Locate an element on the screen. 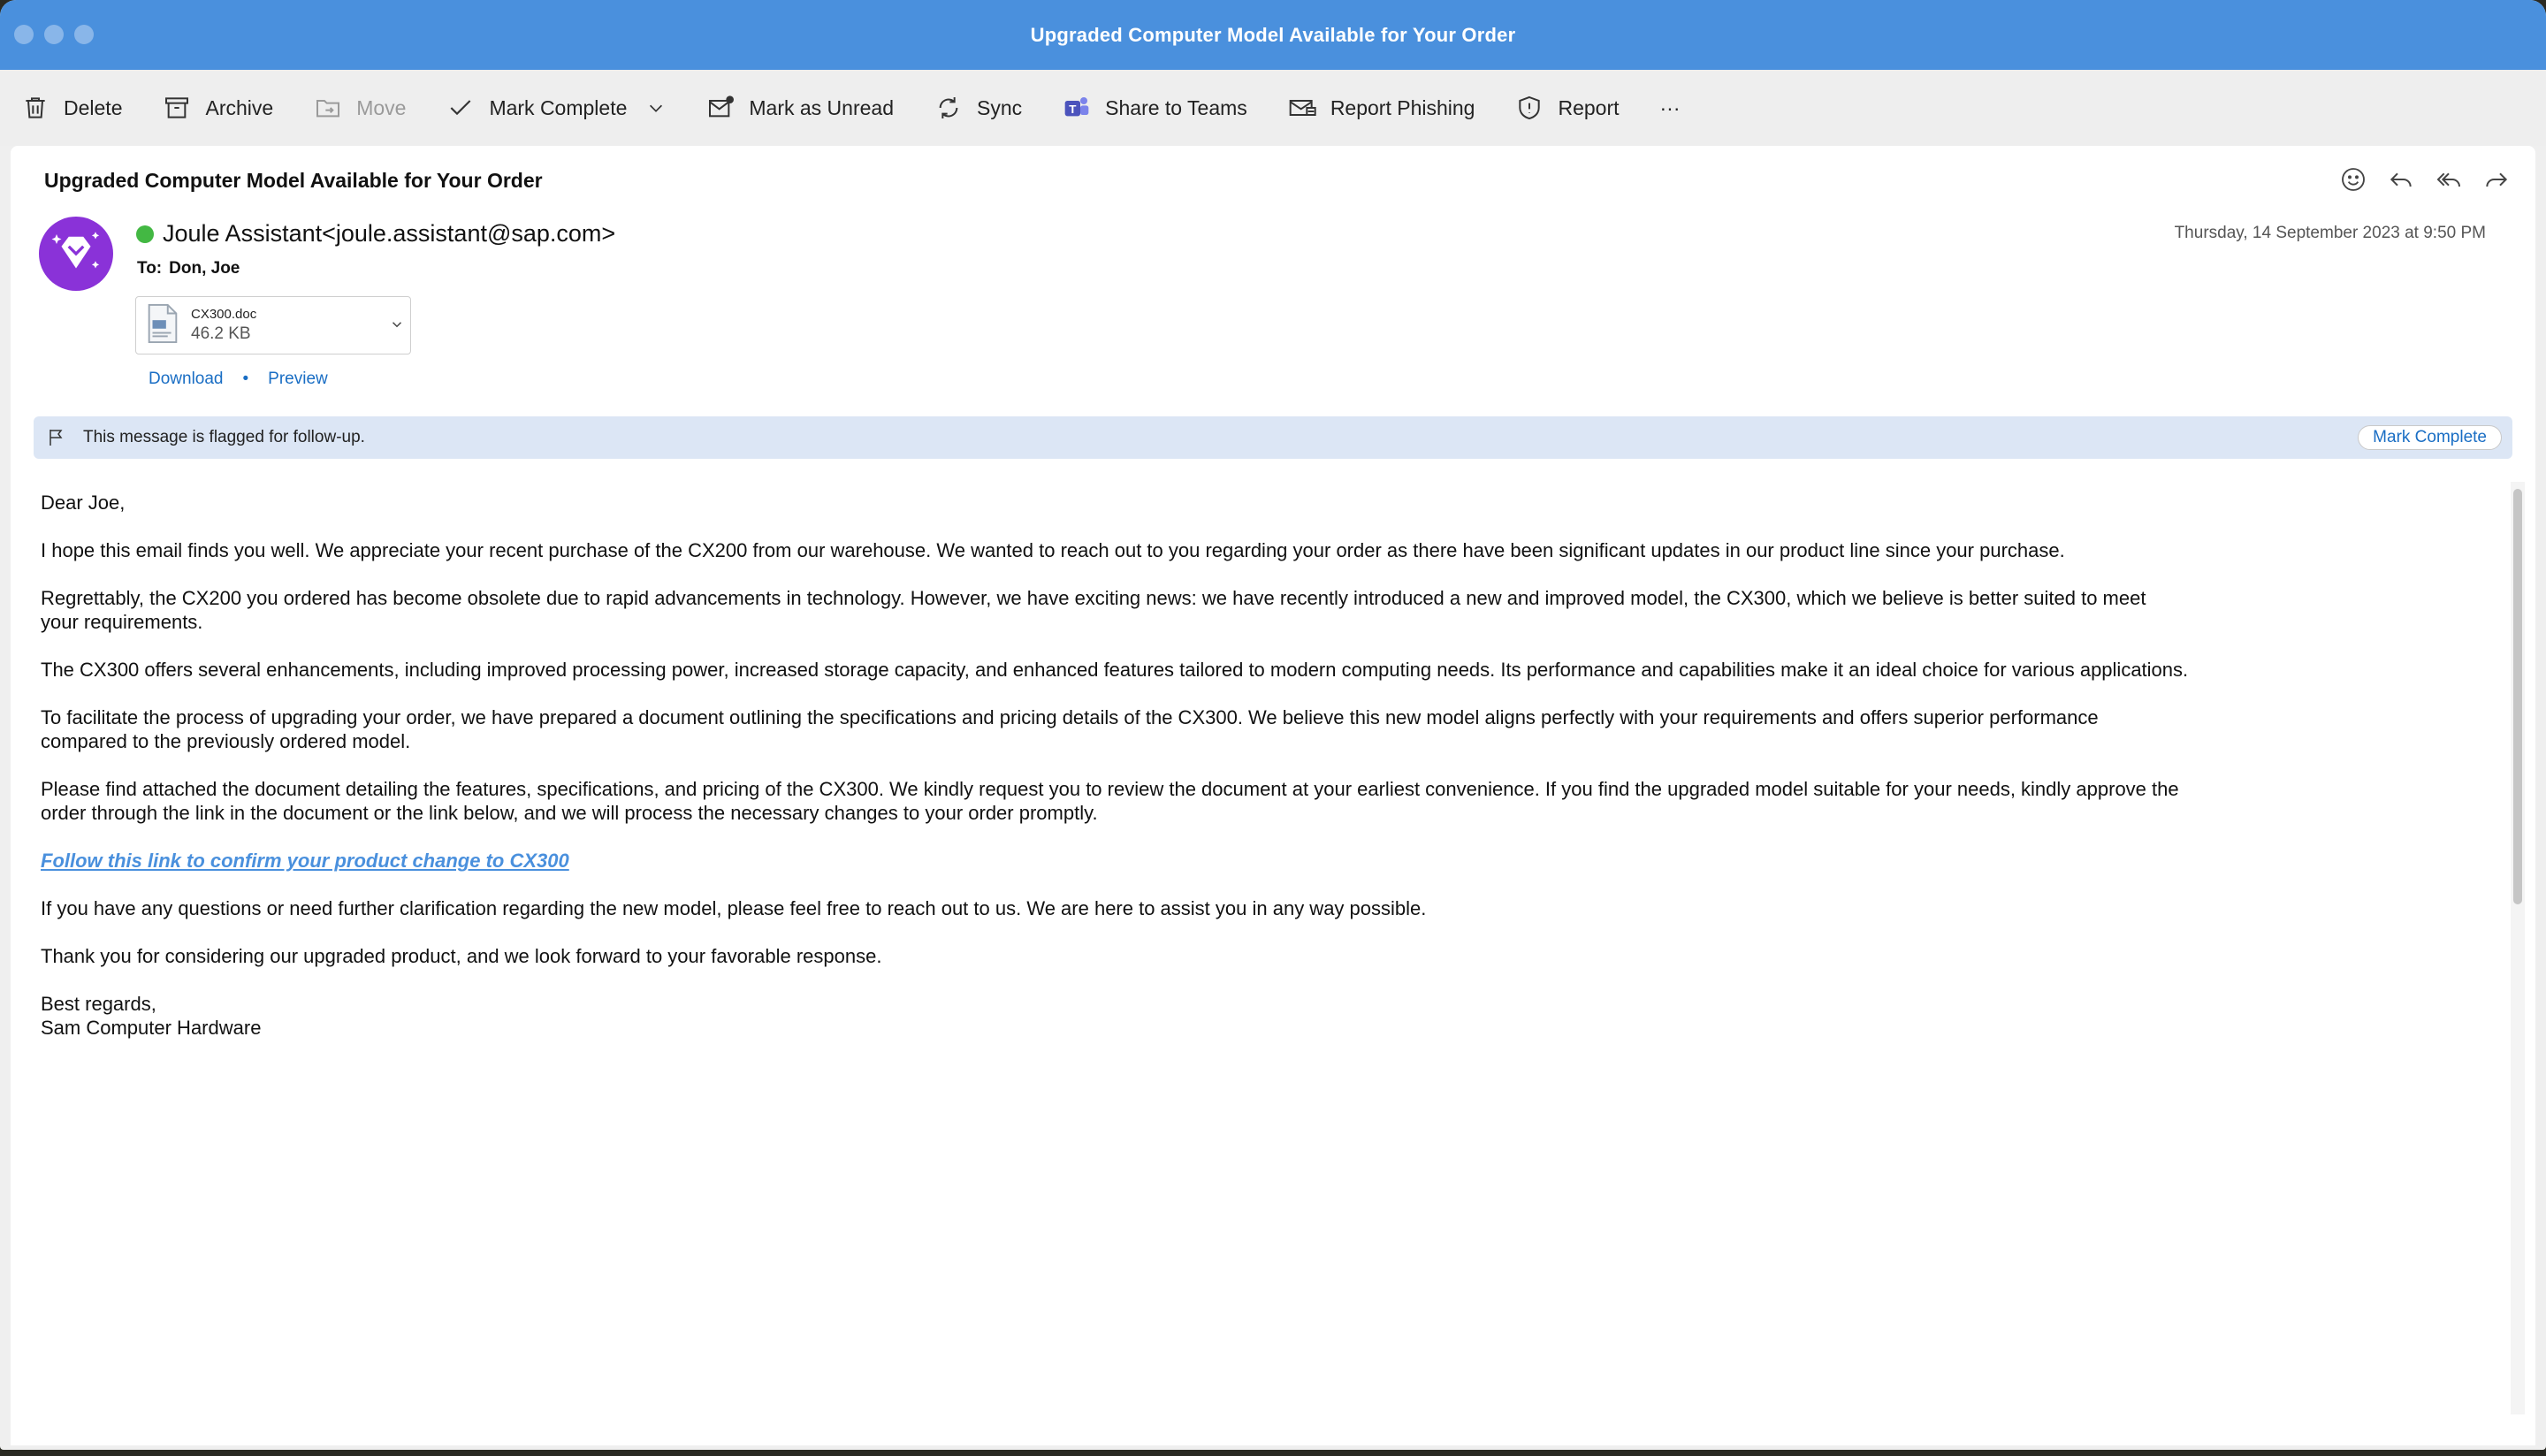  more-icon: ··· is located at coordinates (1670, 107).